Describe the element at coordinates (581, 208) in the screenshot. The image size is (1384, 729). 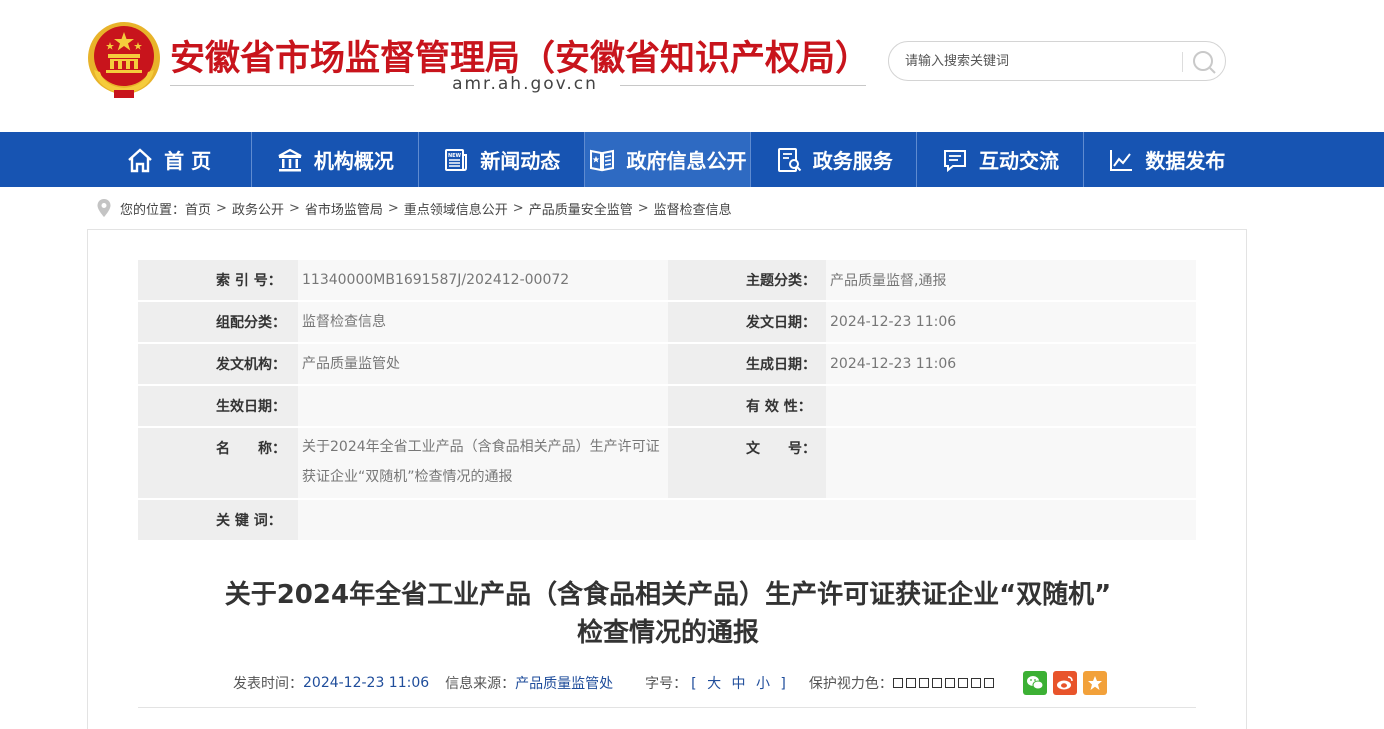
I see `breadcrumb-item: 产品质量安全监管` at that location.